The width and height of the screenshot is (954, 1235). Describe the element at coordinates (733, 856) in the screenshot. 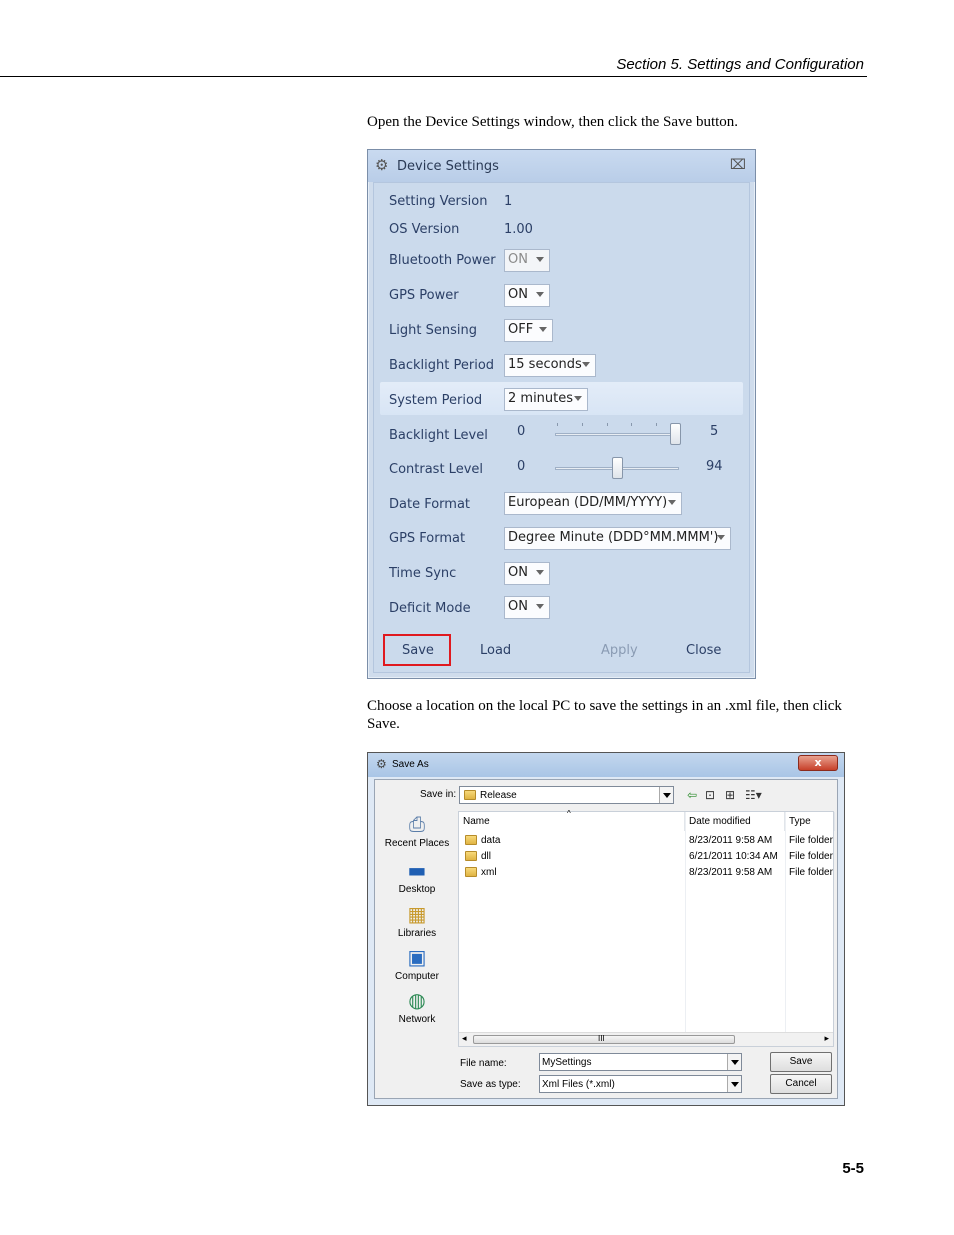

I see `file-date-cell: 6/21/2011 10:34 AM` at that location.